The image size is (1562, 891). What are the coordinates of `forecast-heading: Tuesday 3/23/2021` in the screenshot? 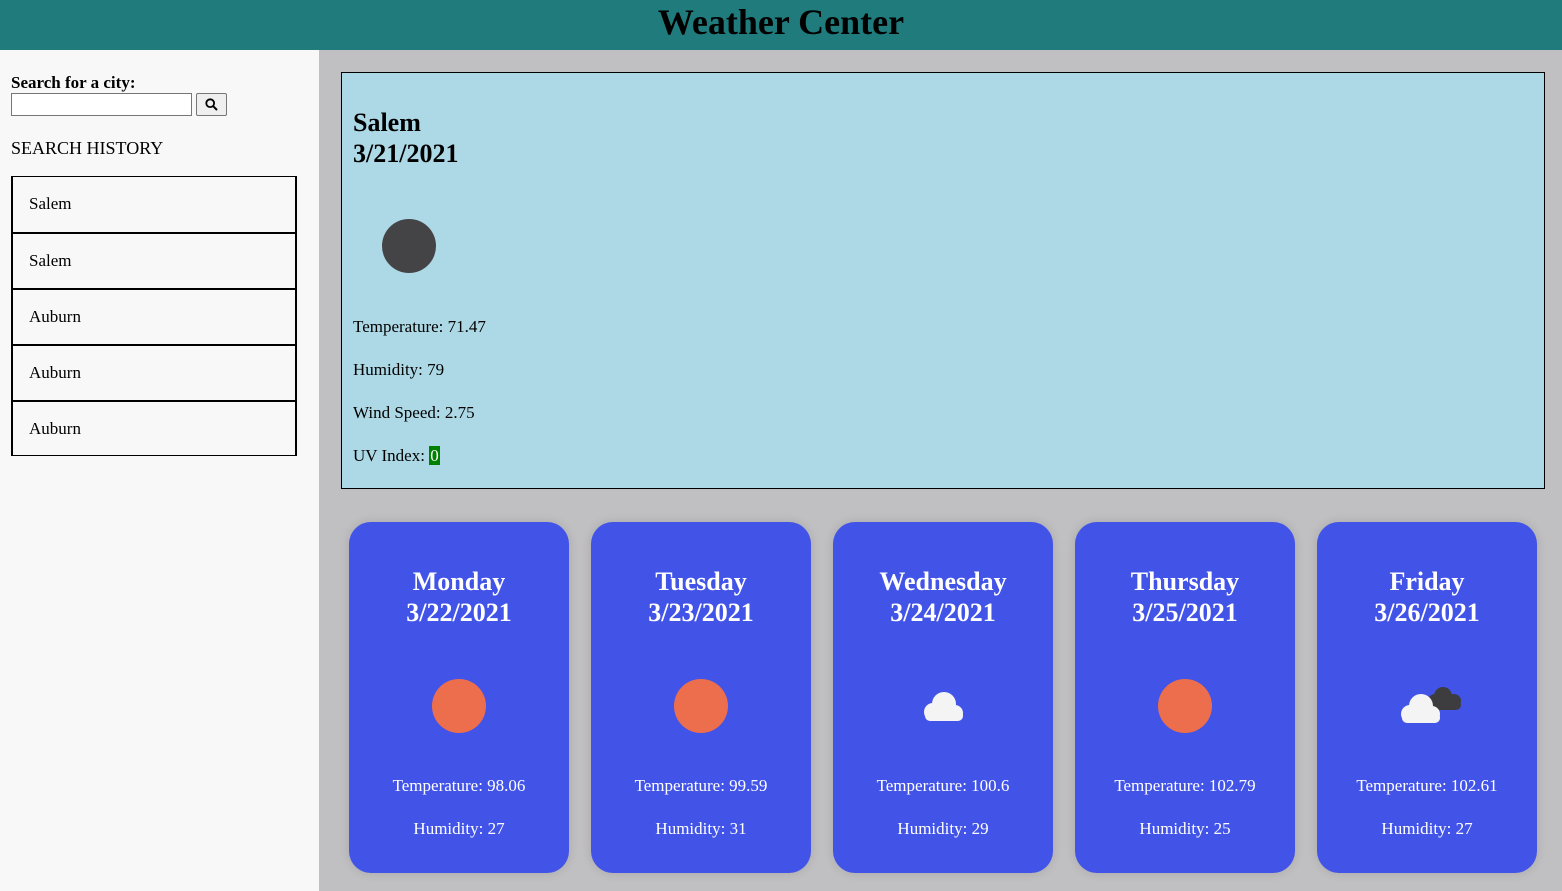 It's located at (701, 597).